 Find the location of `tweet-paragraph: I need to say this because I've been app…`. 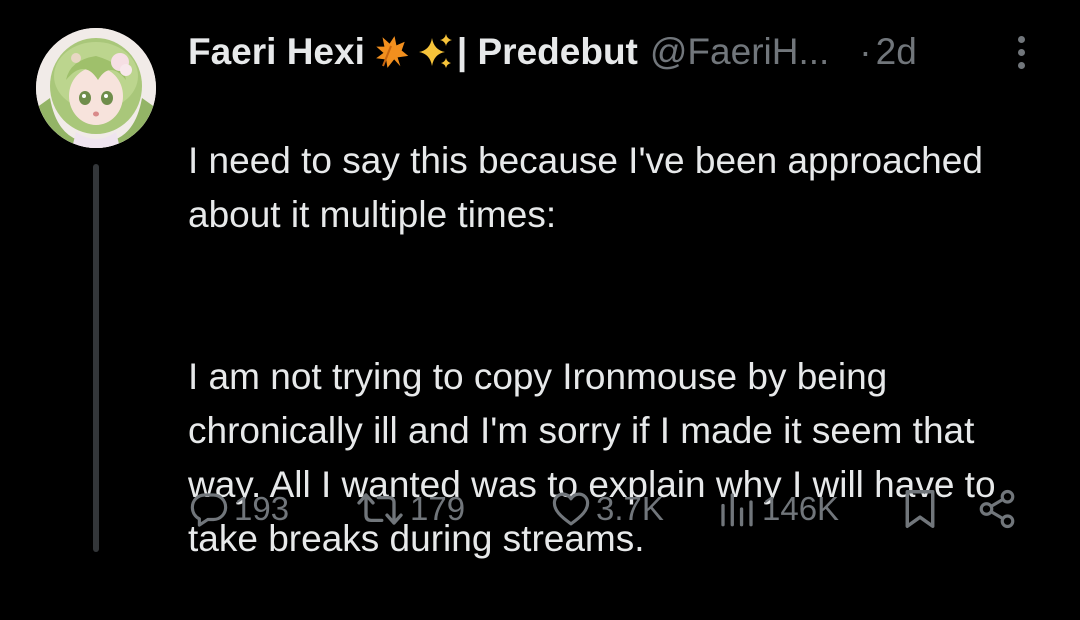

tweet-paragraph: I need to say this because I've been app… is located at coordinates (585, 187).